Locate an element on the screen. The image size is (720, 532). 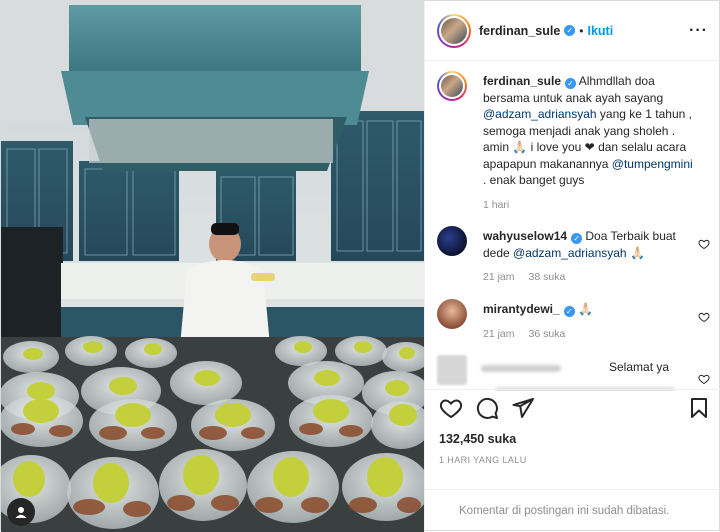
commenter-username: wahyuselow14 is located at coordinates (525, 236).